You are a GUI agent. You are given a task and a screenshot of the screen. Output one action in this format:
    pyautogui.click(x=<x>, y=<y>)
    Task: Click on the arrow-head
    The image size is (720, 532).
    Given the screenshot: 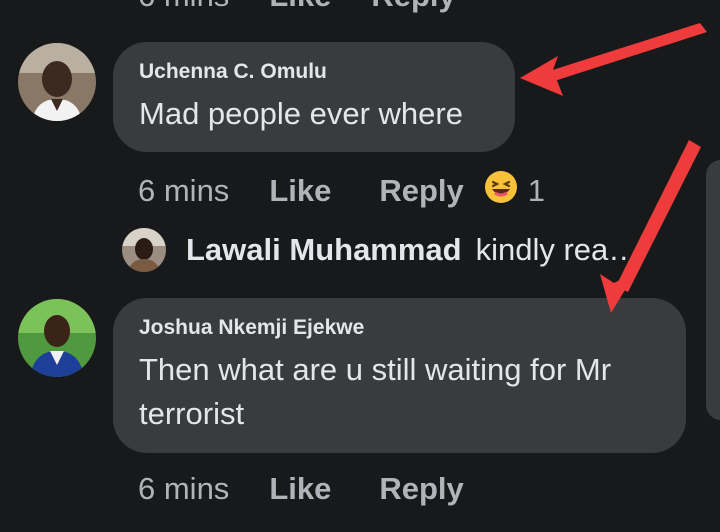 What is the action you would take?
    pyautogui.click(x=541, y=76)
    